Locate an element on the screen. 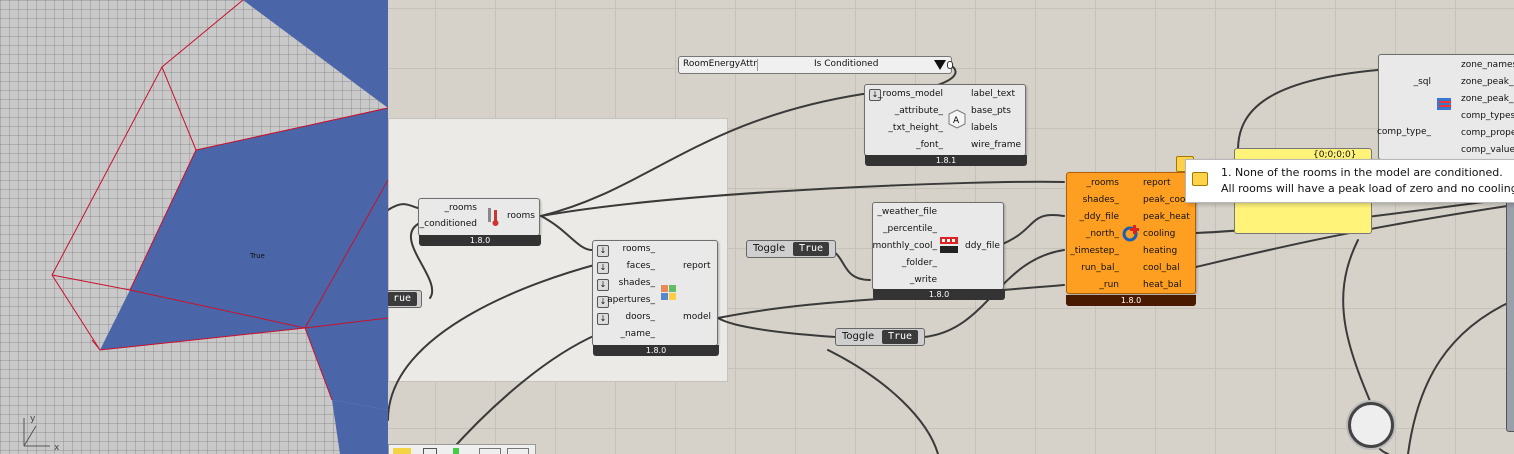 The image size is (1514, 454). toolbar-green-icon is located at coordinates (456, 451).